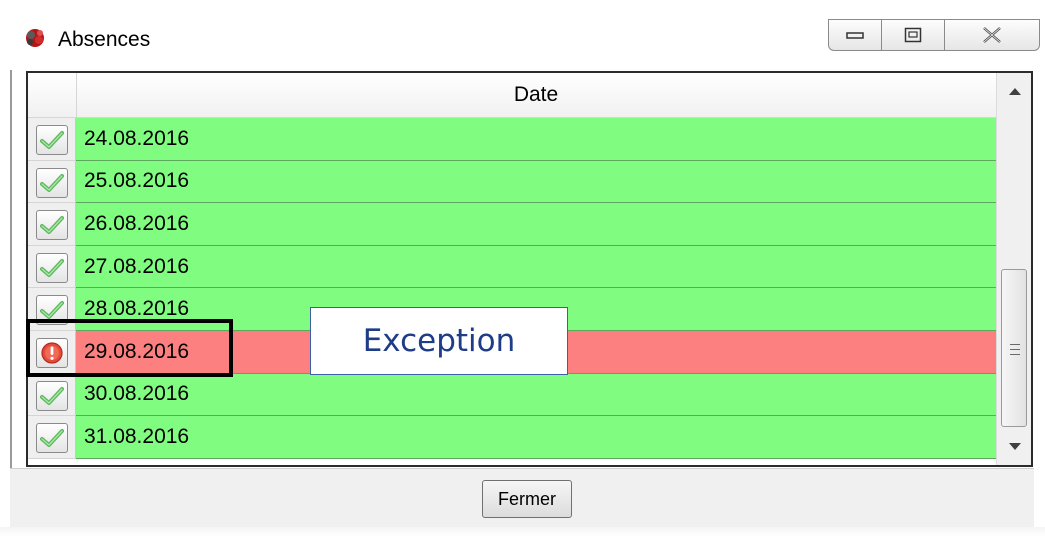 The image size is (1045, 536). I want to click on scroll-down-button, so click(1014, 447).